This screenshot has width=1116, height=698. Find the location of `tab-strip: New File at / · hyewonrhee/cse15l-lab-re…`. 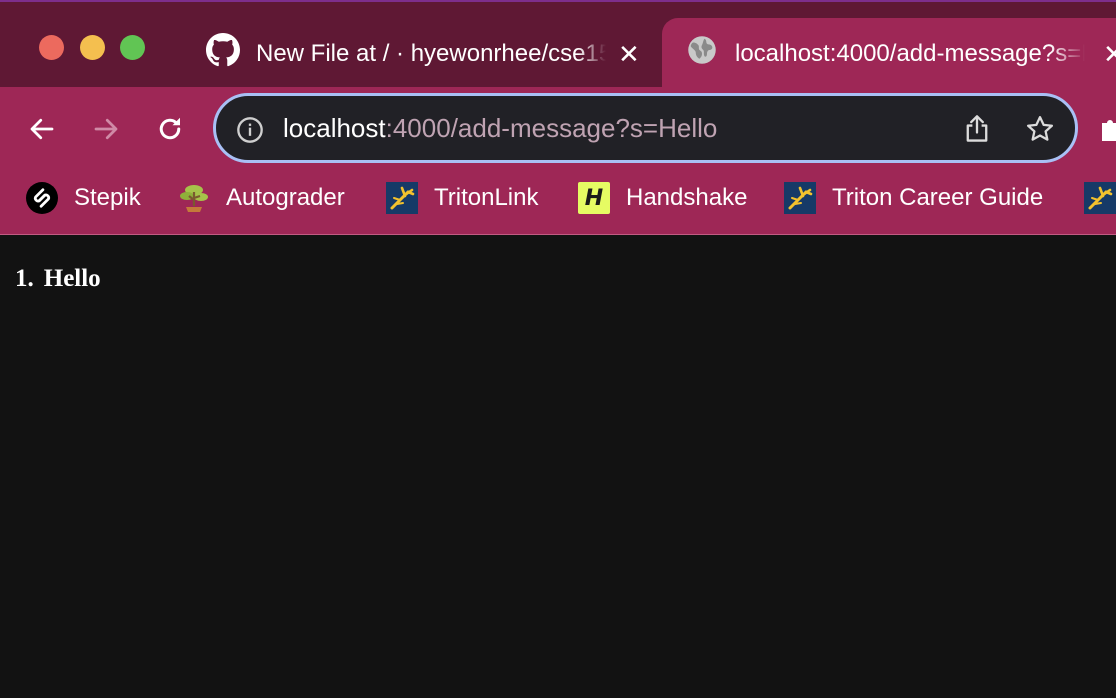

tab-strip: New File at / · hyewonrhee/cse15l-lab-re… is located at coordinates (558, 44).